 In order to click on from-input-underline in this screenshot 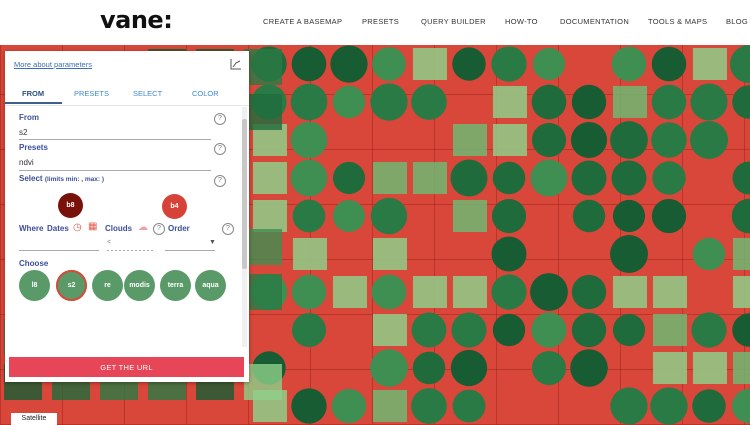, I will do `click(115, 139)`.